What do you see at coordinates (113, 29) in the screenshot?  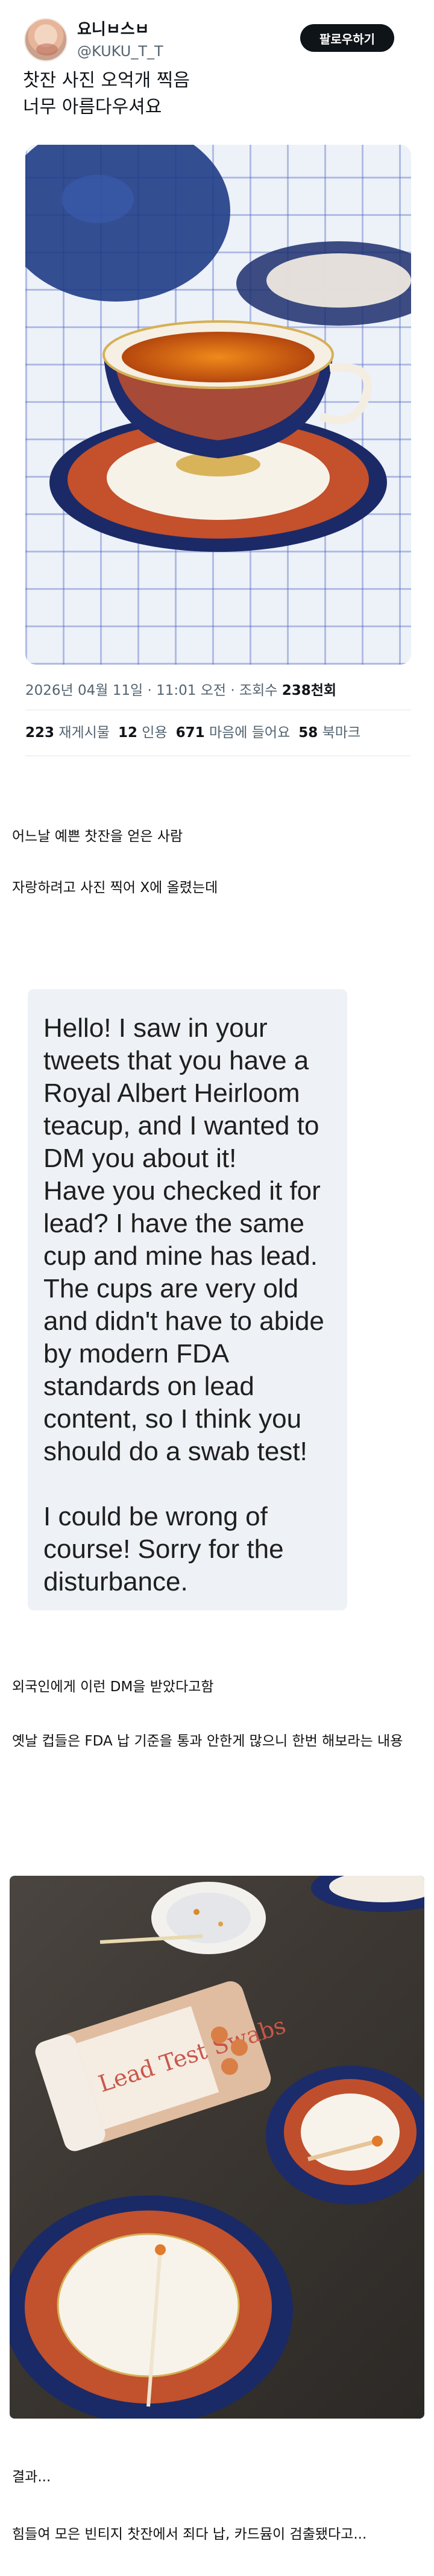 I see `display-name: 요니ㅂ스ㅂ` at bounding box center [113, 29].